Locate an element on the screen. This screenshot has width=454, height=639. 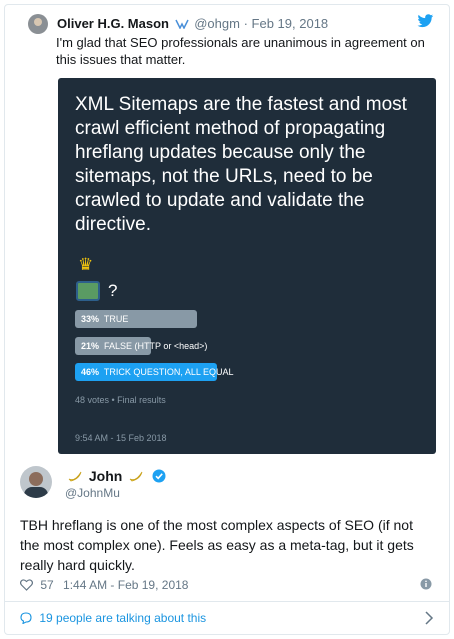
poll-summary: 48 votes • Final results is located at coordinates (120, 400).